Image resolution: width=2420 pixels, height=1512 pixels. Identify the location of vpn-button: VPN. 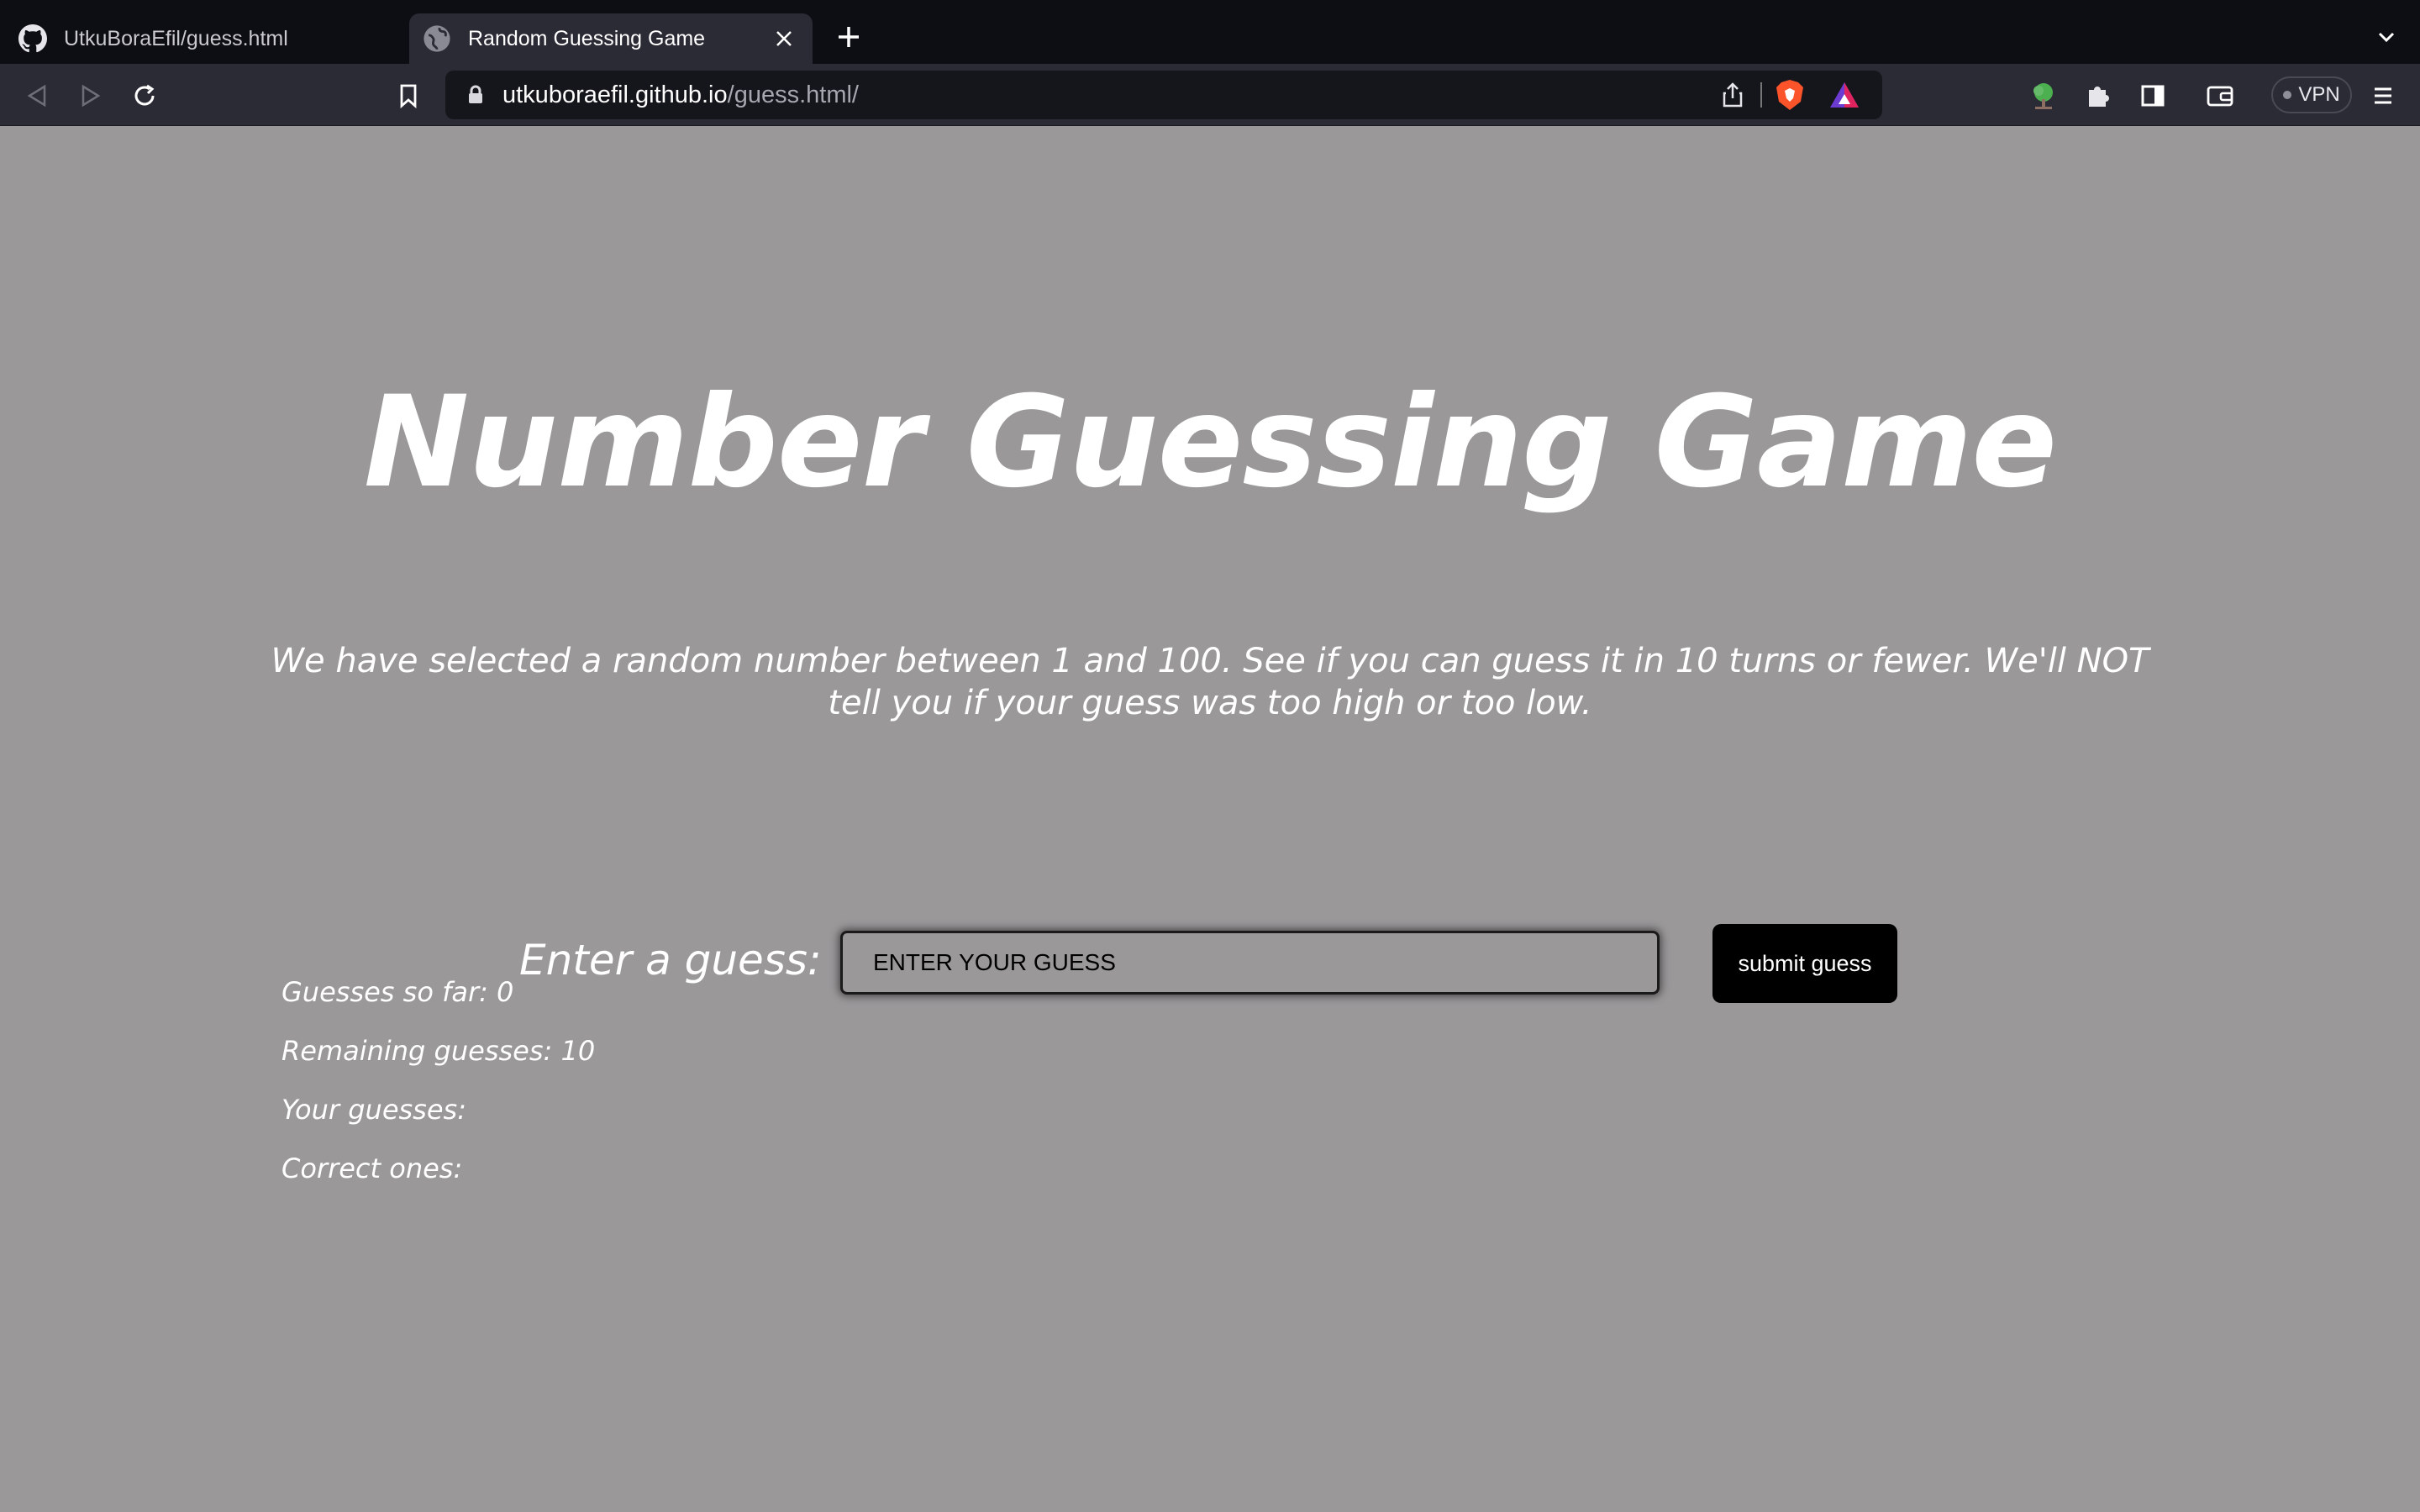
(2311, 94).